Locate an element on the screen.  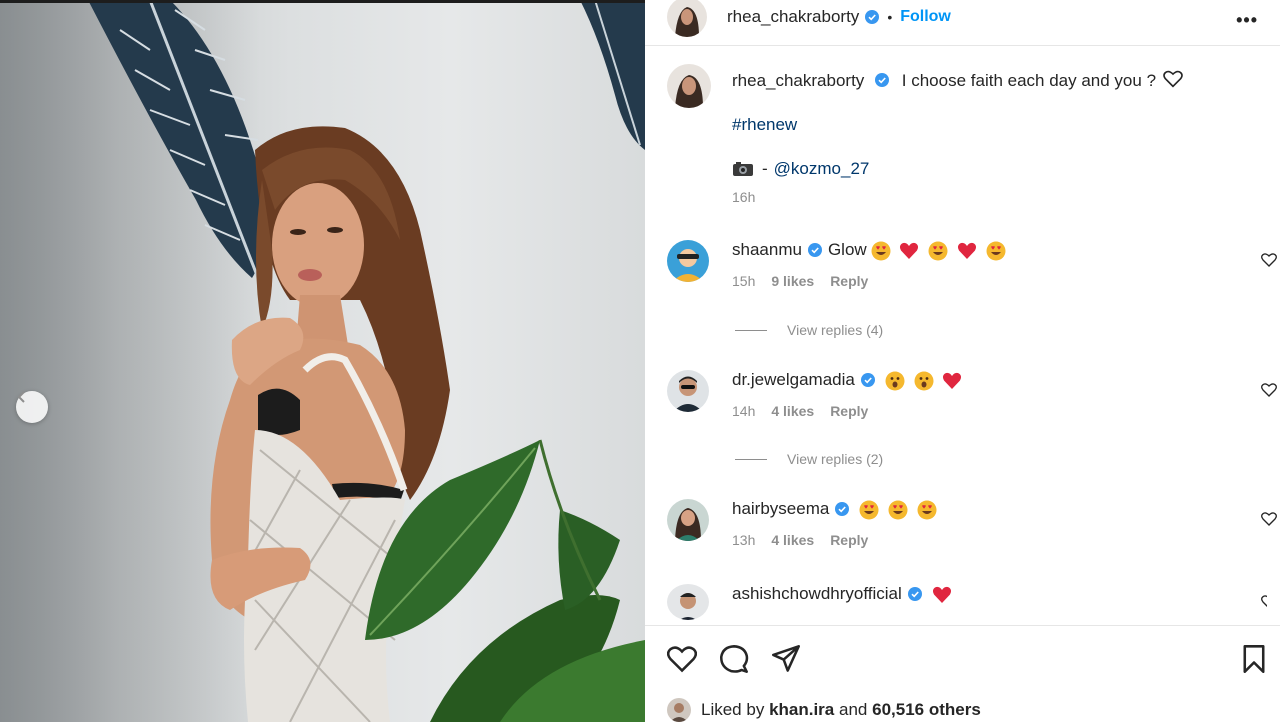
liked-by-user: khan.ira is located at coordinates (801, 710).